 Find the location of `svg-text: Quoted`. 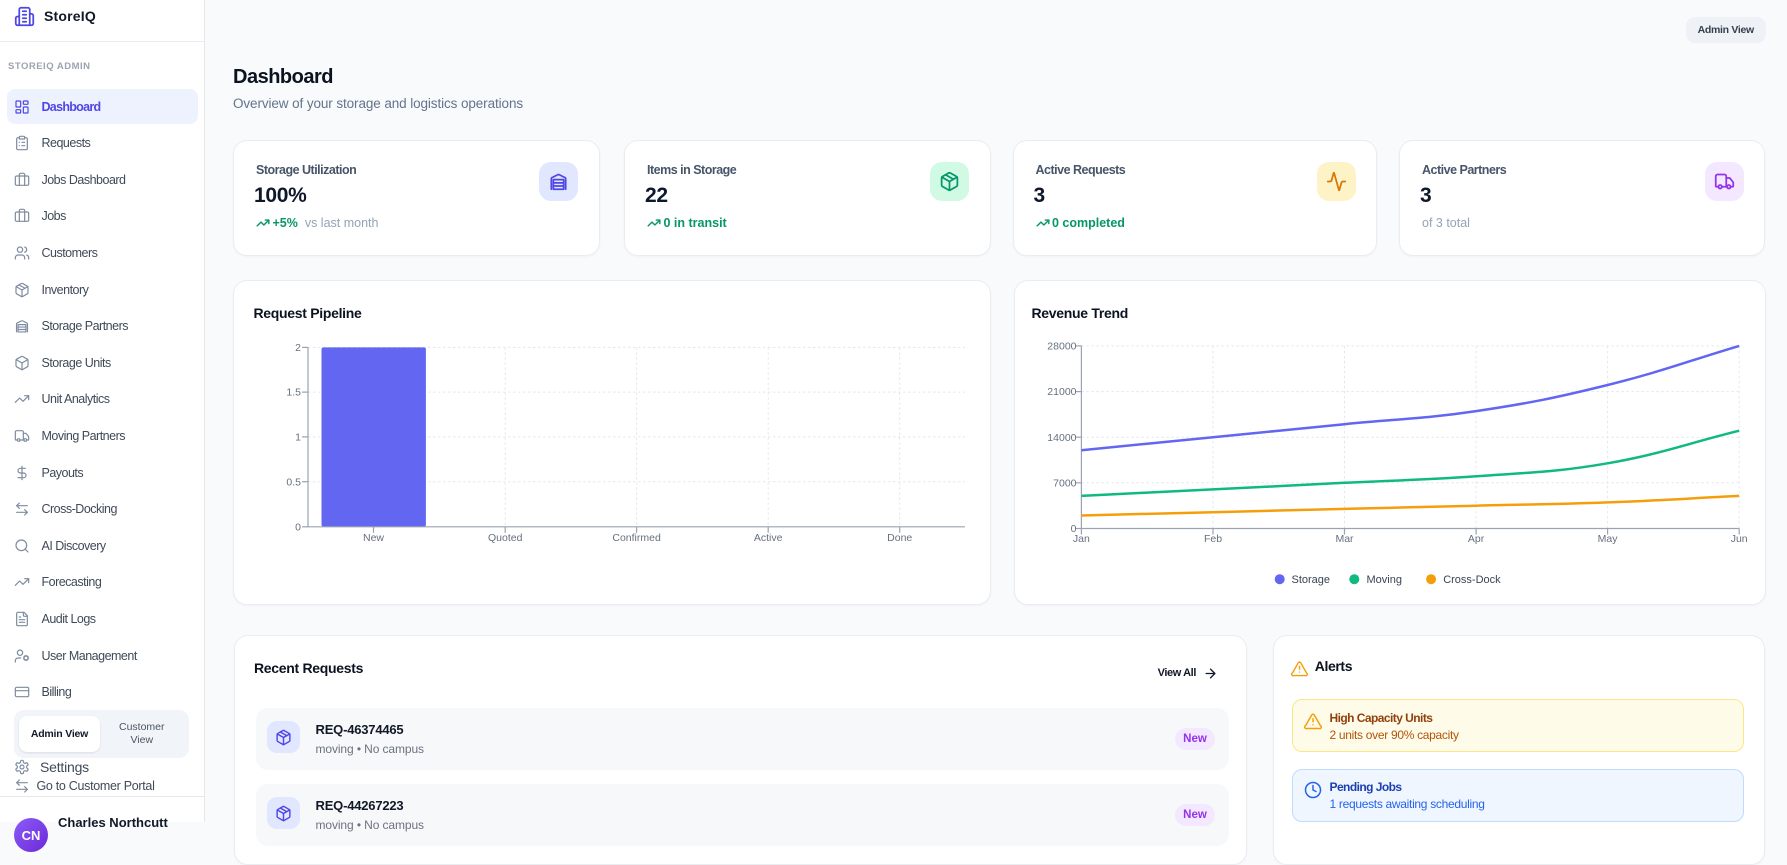

svg-text: Quoted is located at coordinates (505, 538).